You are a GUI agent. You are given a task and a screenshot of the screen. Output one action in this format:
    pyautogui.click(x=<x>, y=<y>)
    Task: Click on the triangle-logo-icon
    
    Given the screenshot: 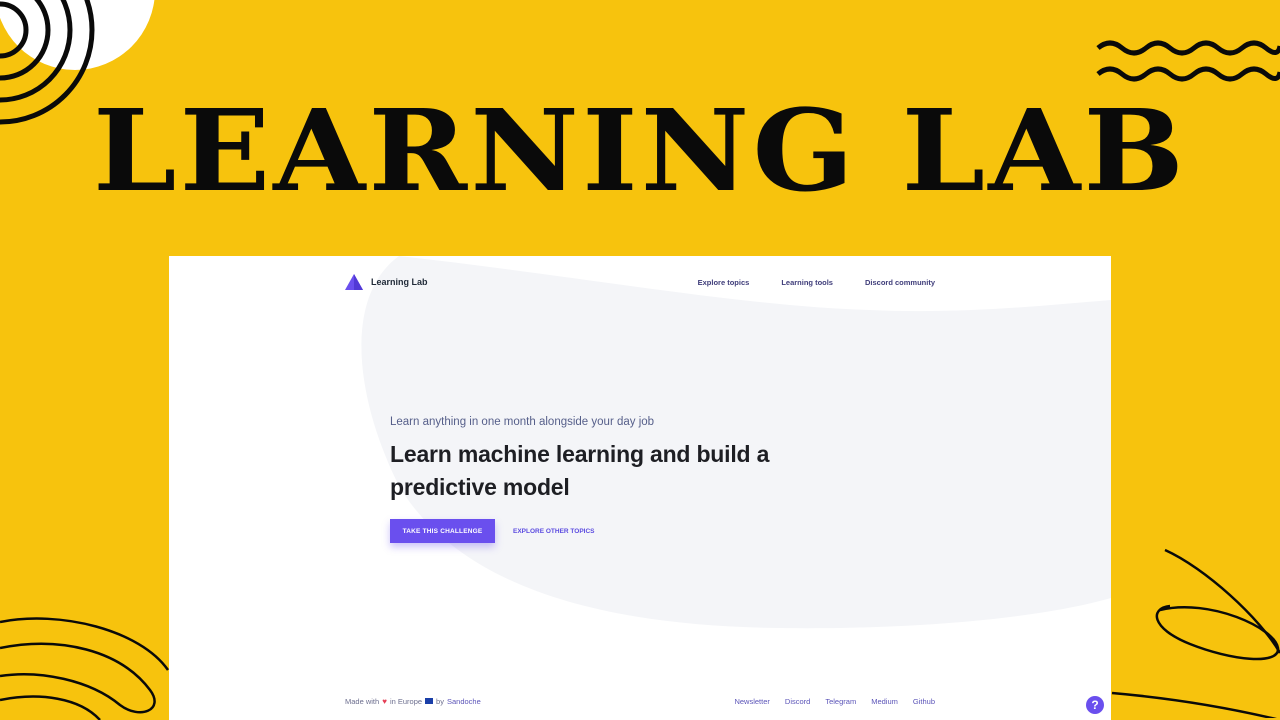 What is the action you would take?
    pyautogui.click(x=354, y=282)
    